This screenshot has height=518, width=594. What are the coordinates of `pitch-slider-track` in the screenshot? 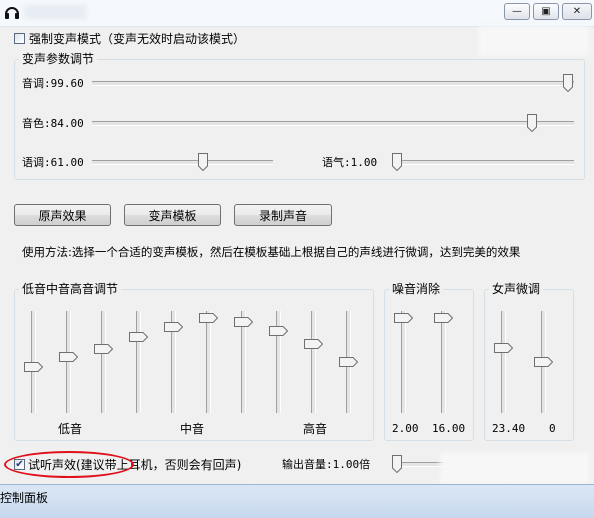 It's located at (333, 83).